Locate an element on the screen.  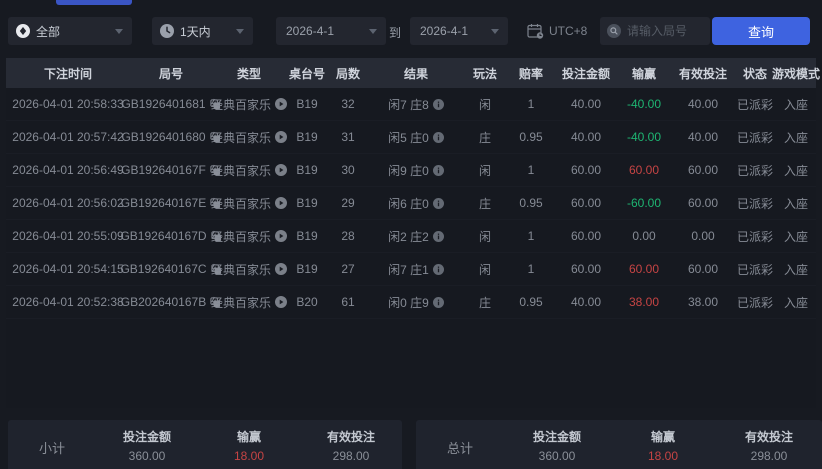
cell-win-loss: 60.00 is located at coordinates (644, 269).